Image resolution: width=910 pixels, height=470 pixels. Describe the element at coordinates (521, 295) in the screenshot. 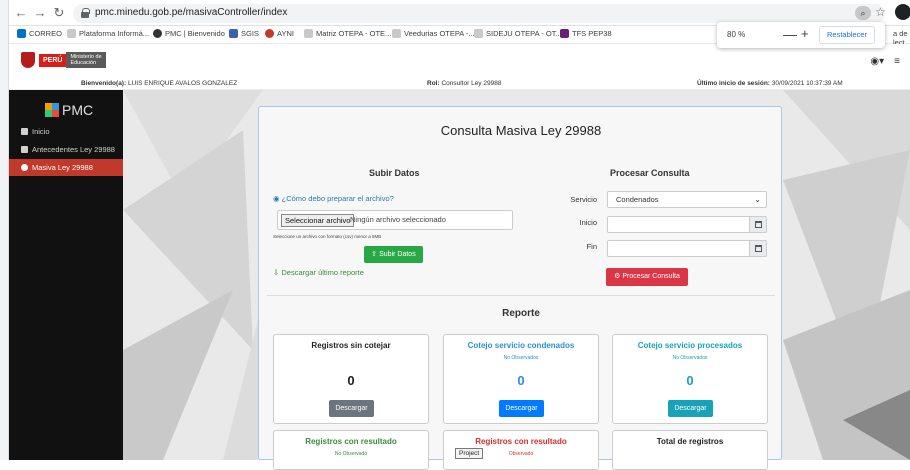

I see `section-divider` at that location.